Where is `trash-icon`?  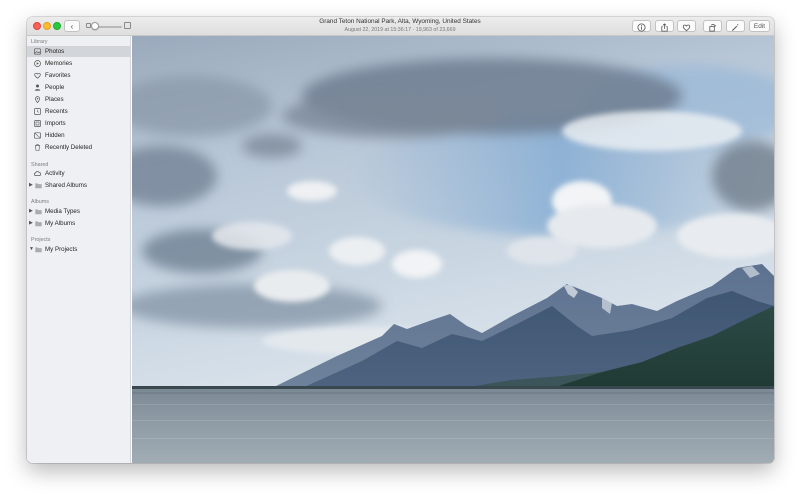
trash-icon is located at coordinates (37, 147).